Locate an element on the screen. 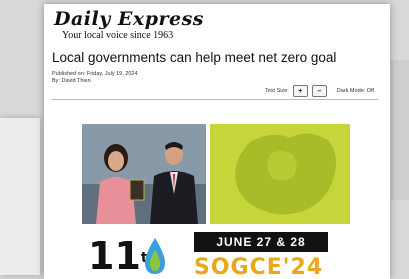 This screenshot has width=409, height=279. decrease-text-button: – is located at coordinates (319, 91).